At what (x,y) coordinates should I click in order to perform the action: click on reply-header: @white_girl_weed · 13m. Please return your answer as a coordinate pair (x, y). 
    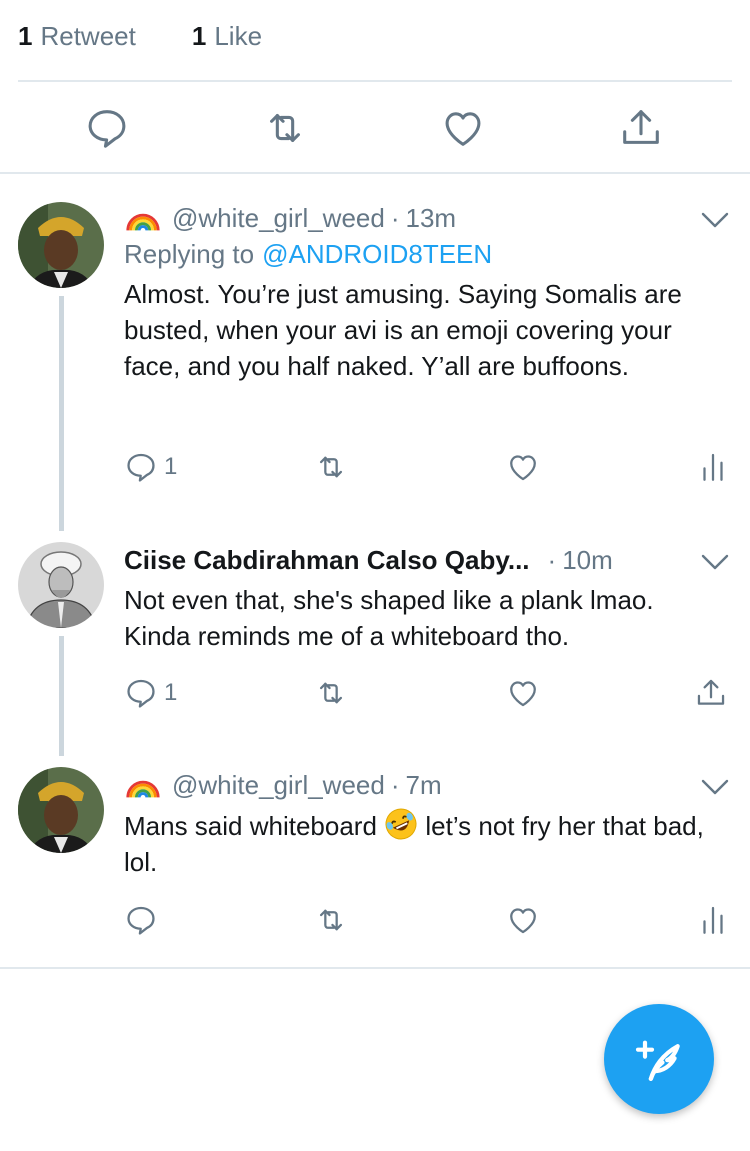
    Looking at the image, I should click on (423, 218).